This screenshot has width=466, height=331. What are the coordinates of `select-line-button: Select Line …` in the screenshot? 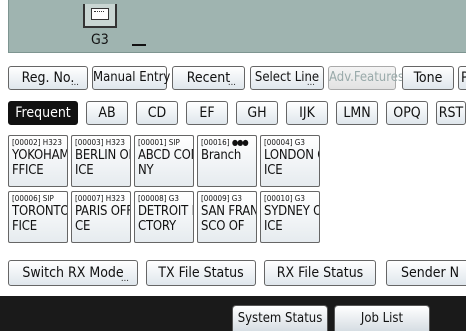 It's located at (287, 78).